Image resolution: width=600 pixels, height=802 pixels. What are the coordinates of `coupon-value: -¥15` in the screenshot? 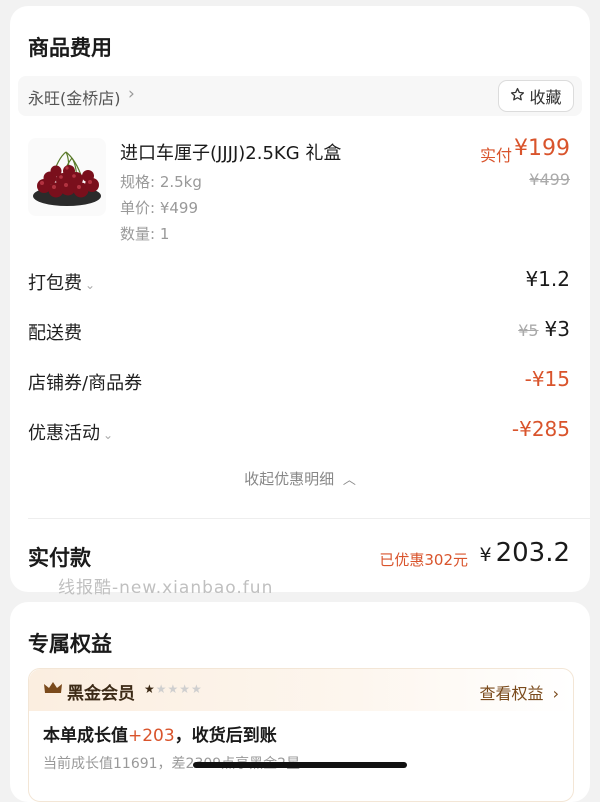 It's located at (547, 379).